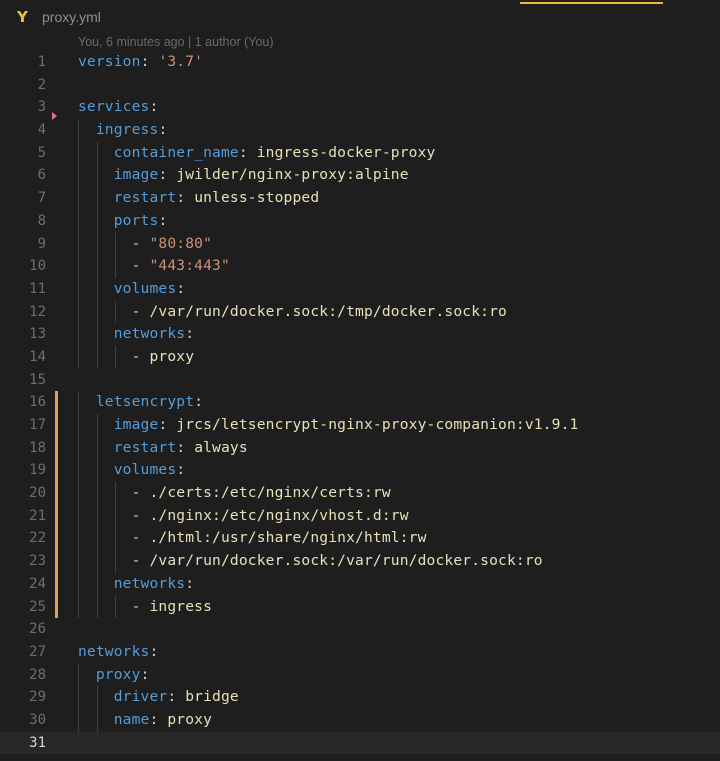 Image resolution: width=720 pixels, height=761 pixels. What do you see at coordinates (360, 266) in the screenshot?
I see `code-line: 10 - "443:443"` at bounding box center [360, 266].